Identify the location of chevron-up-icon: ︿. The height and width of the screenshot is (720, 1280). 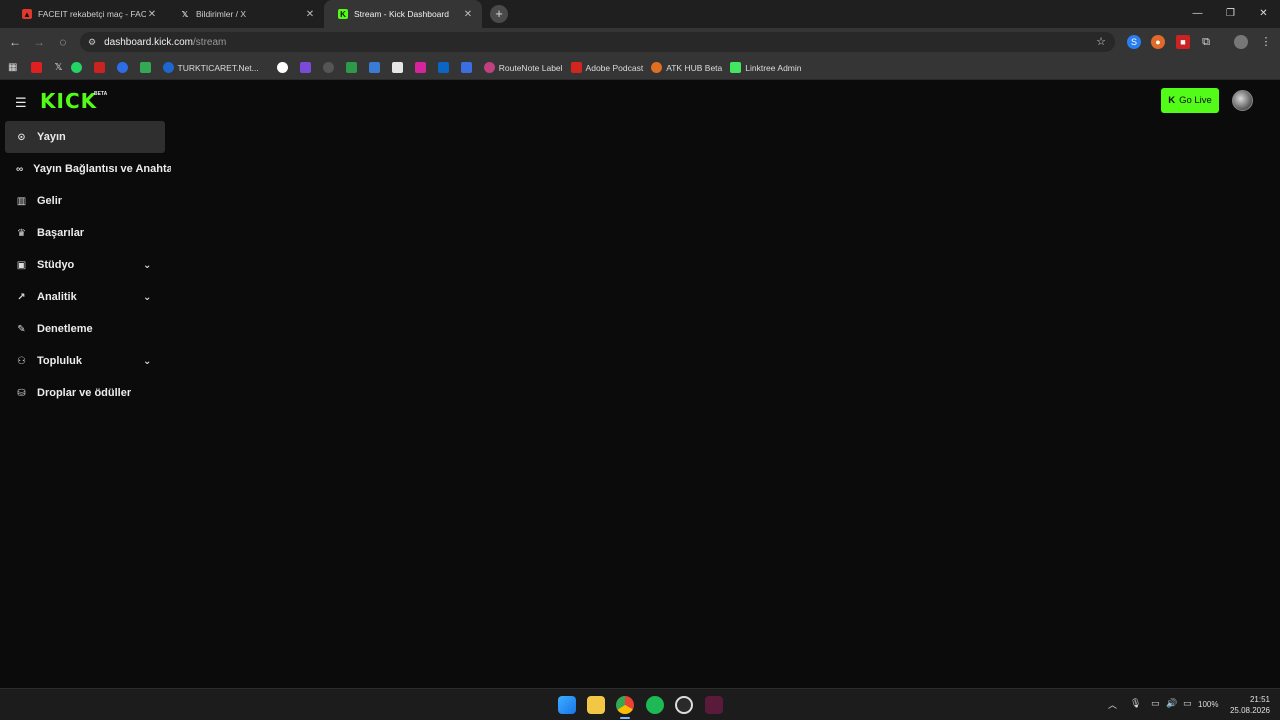
(1112, 704).